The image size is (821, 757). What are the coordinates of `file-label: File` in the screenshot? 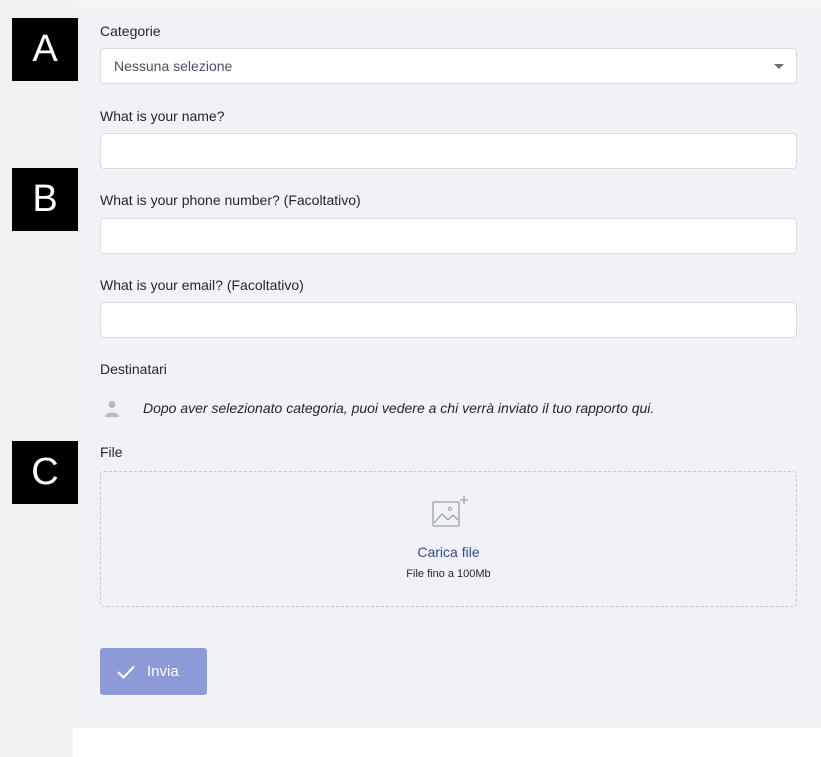 It's located at (111, 452).